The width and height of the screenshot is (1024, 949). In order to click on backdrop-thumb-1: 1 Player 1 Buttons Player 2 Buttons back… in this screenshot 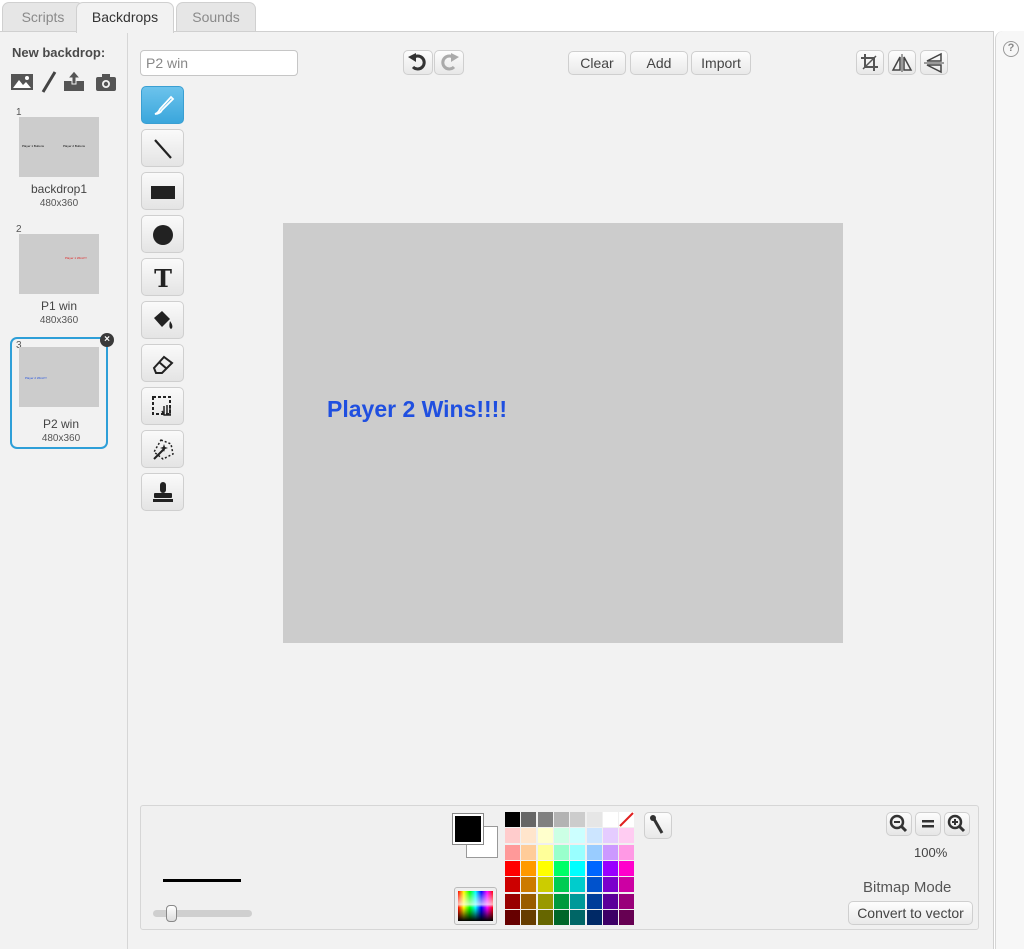, I will do `click(59, 163)`.